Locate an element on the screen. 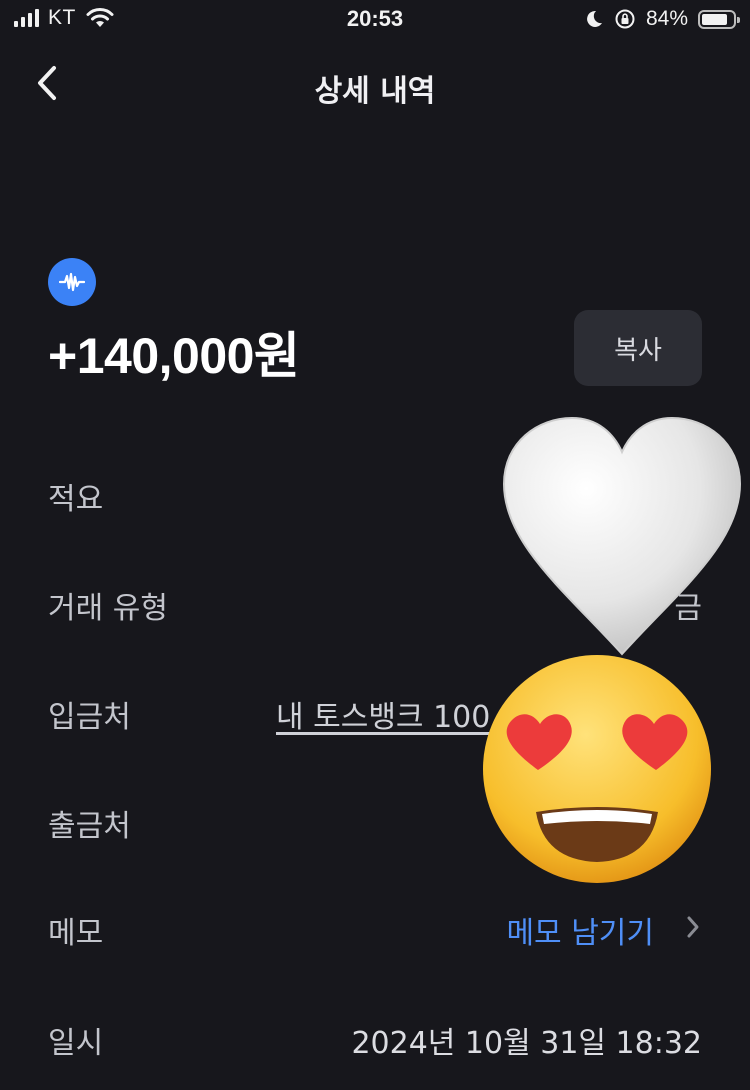 Image resolution: width=750 pixels, height=1090 pixels. heart-eyes-emoji is located at coordinates (597, 769).